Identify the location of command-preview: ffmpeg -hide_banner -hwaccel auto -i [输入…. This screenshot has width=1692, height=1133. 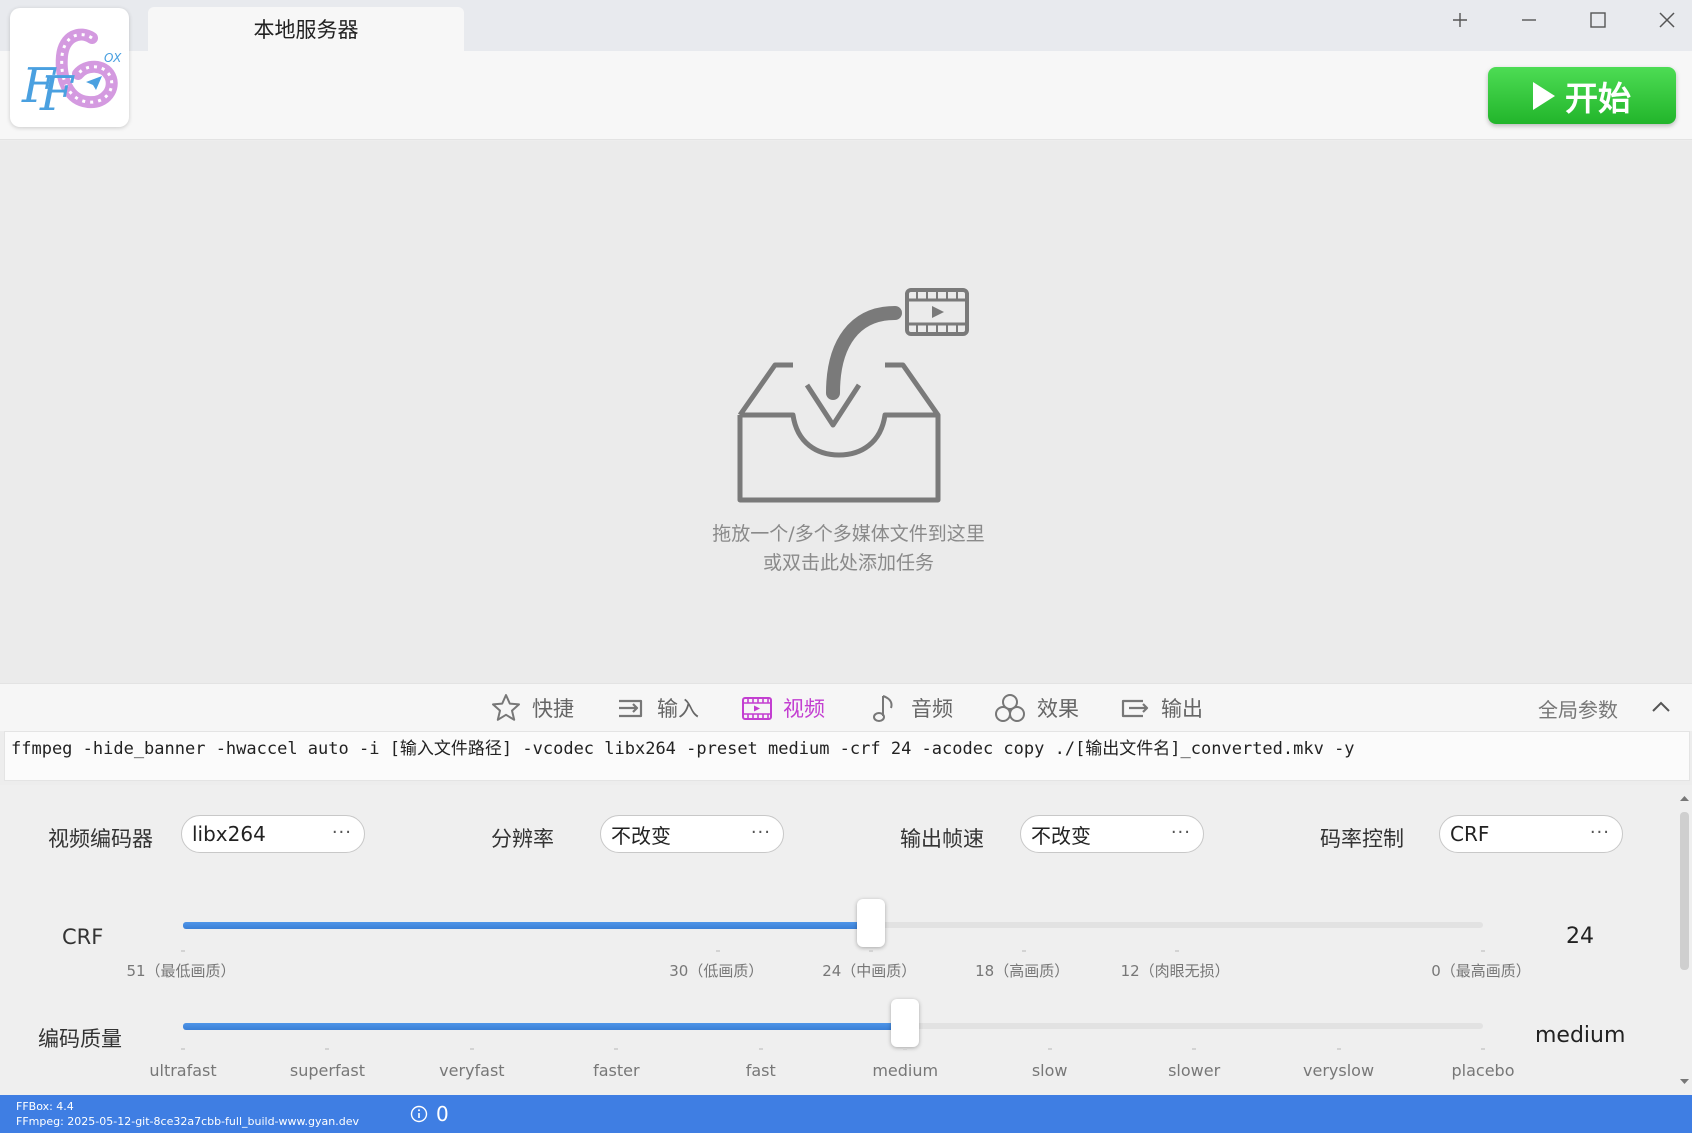
(847, 756).